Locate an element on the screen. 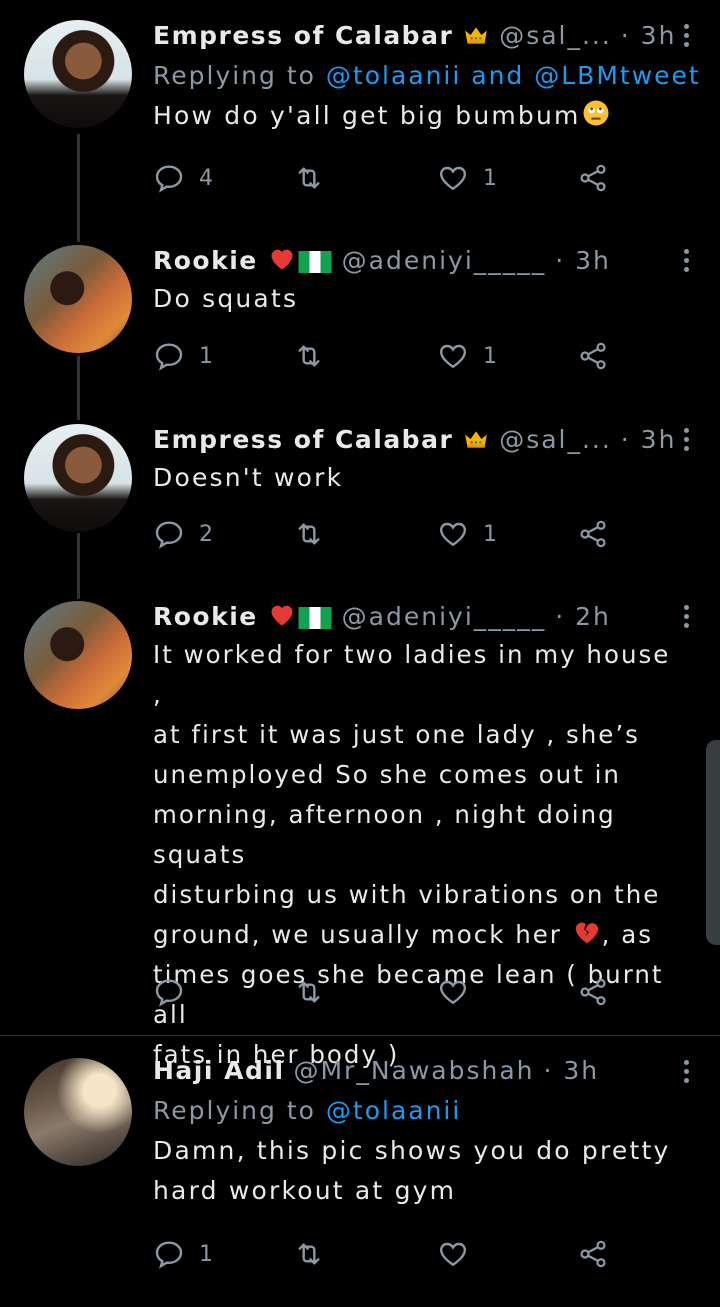  tweet-text: How do y'all get big bumbum is located at coordinates (416, 116).